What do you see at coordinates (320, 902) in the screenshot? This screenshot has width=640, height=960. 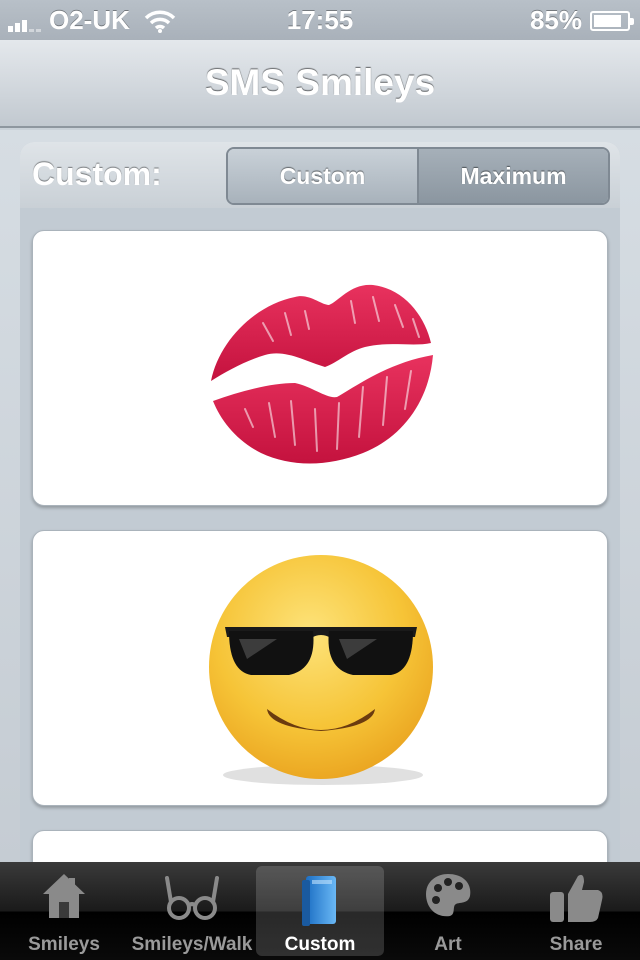 I see `book-icon` at bounding box center [320, 902].